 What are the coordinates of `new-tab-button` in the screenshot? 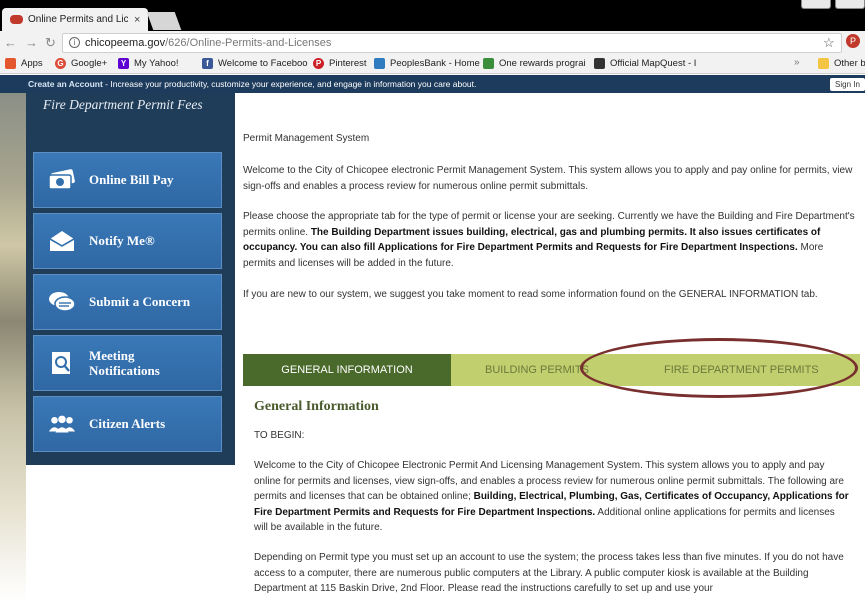 It's located at (164, 21).